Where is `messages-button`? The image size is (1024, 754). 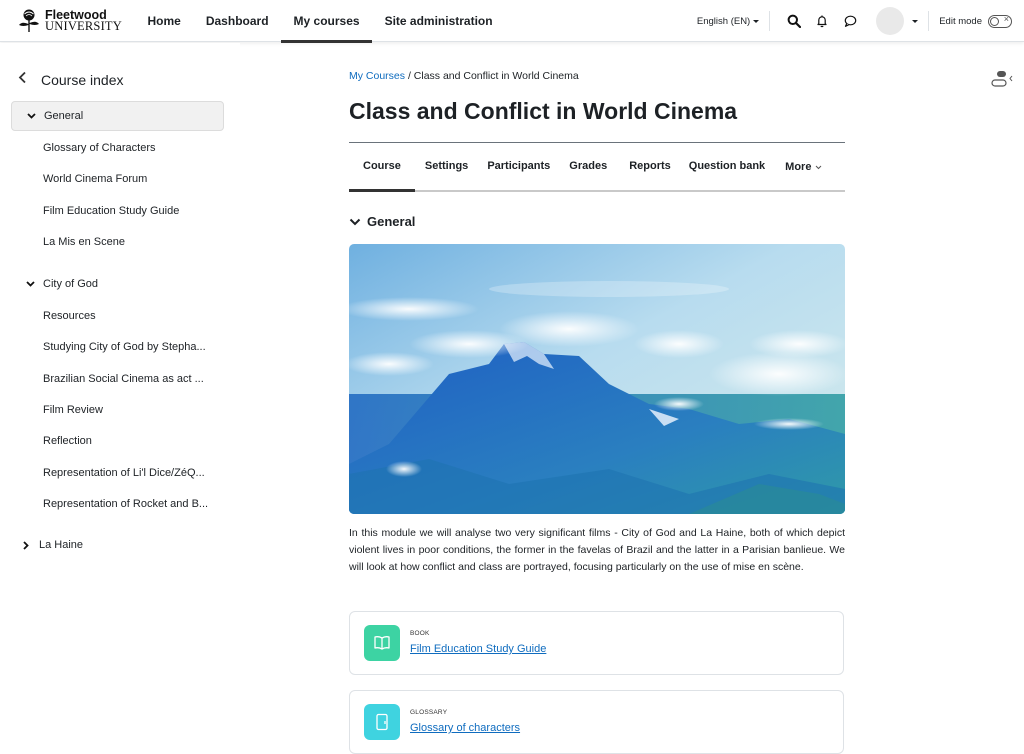 messages-button is located at coordinates (850, 21).